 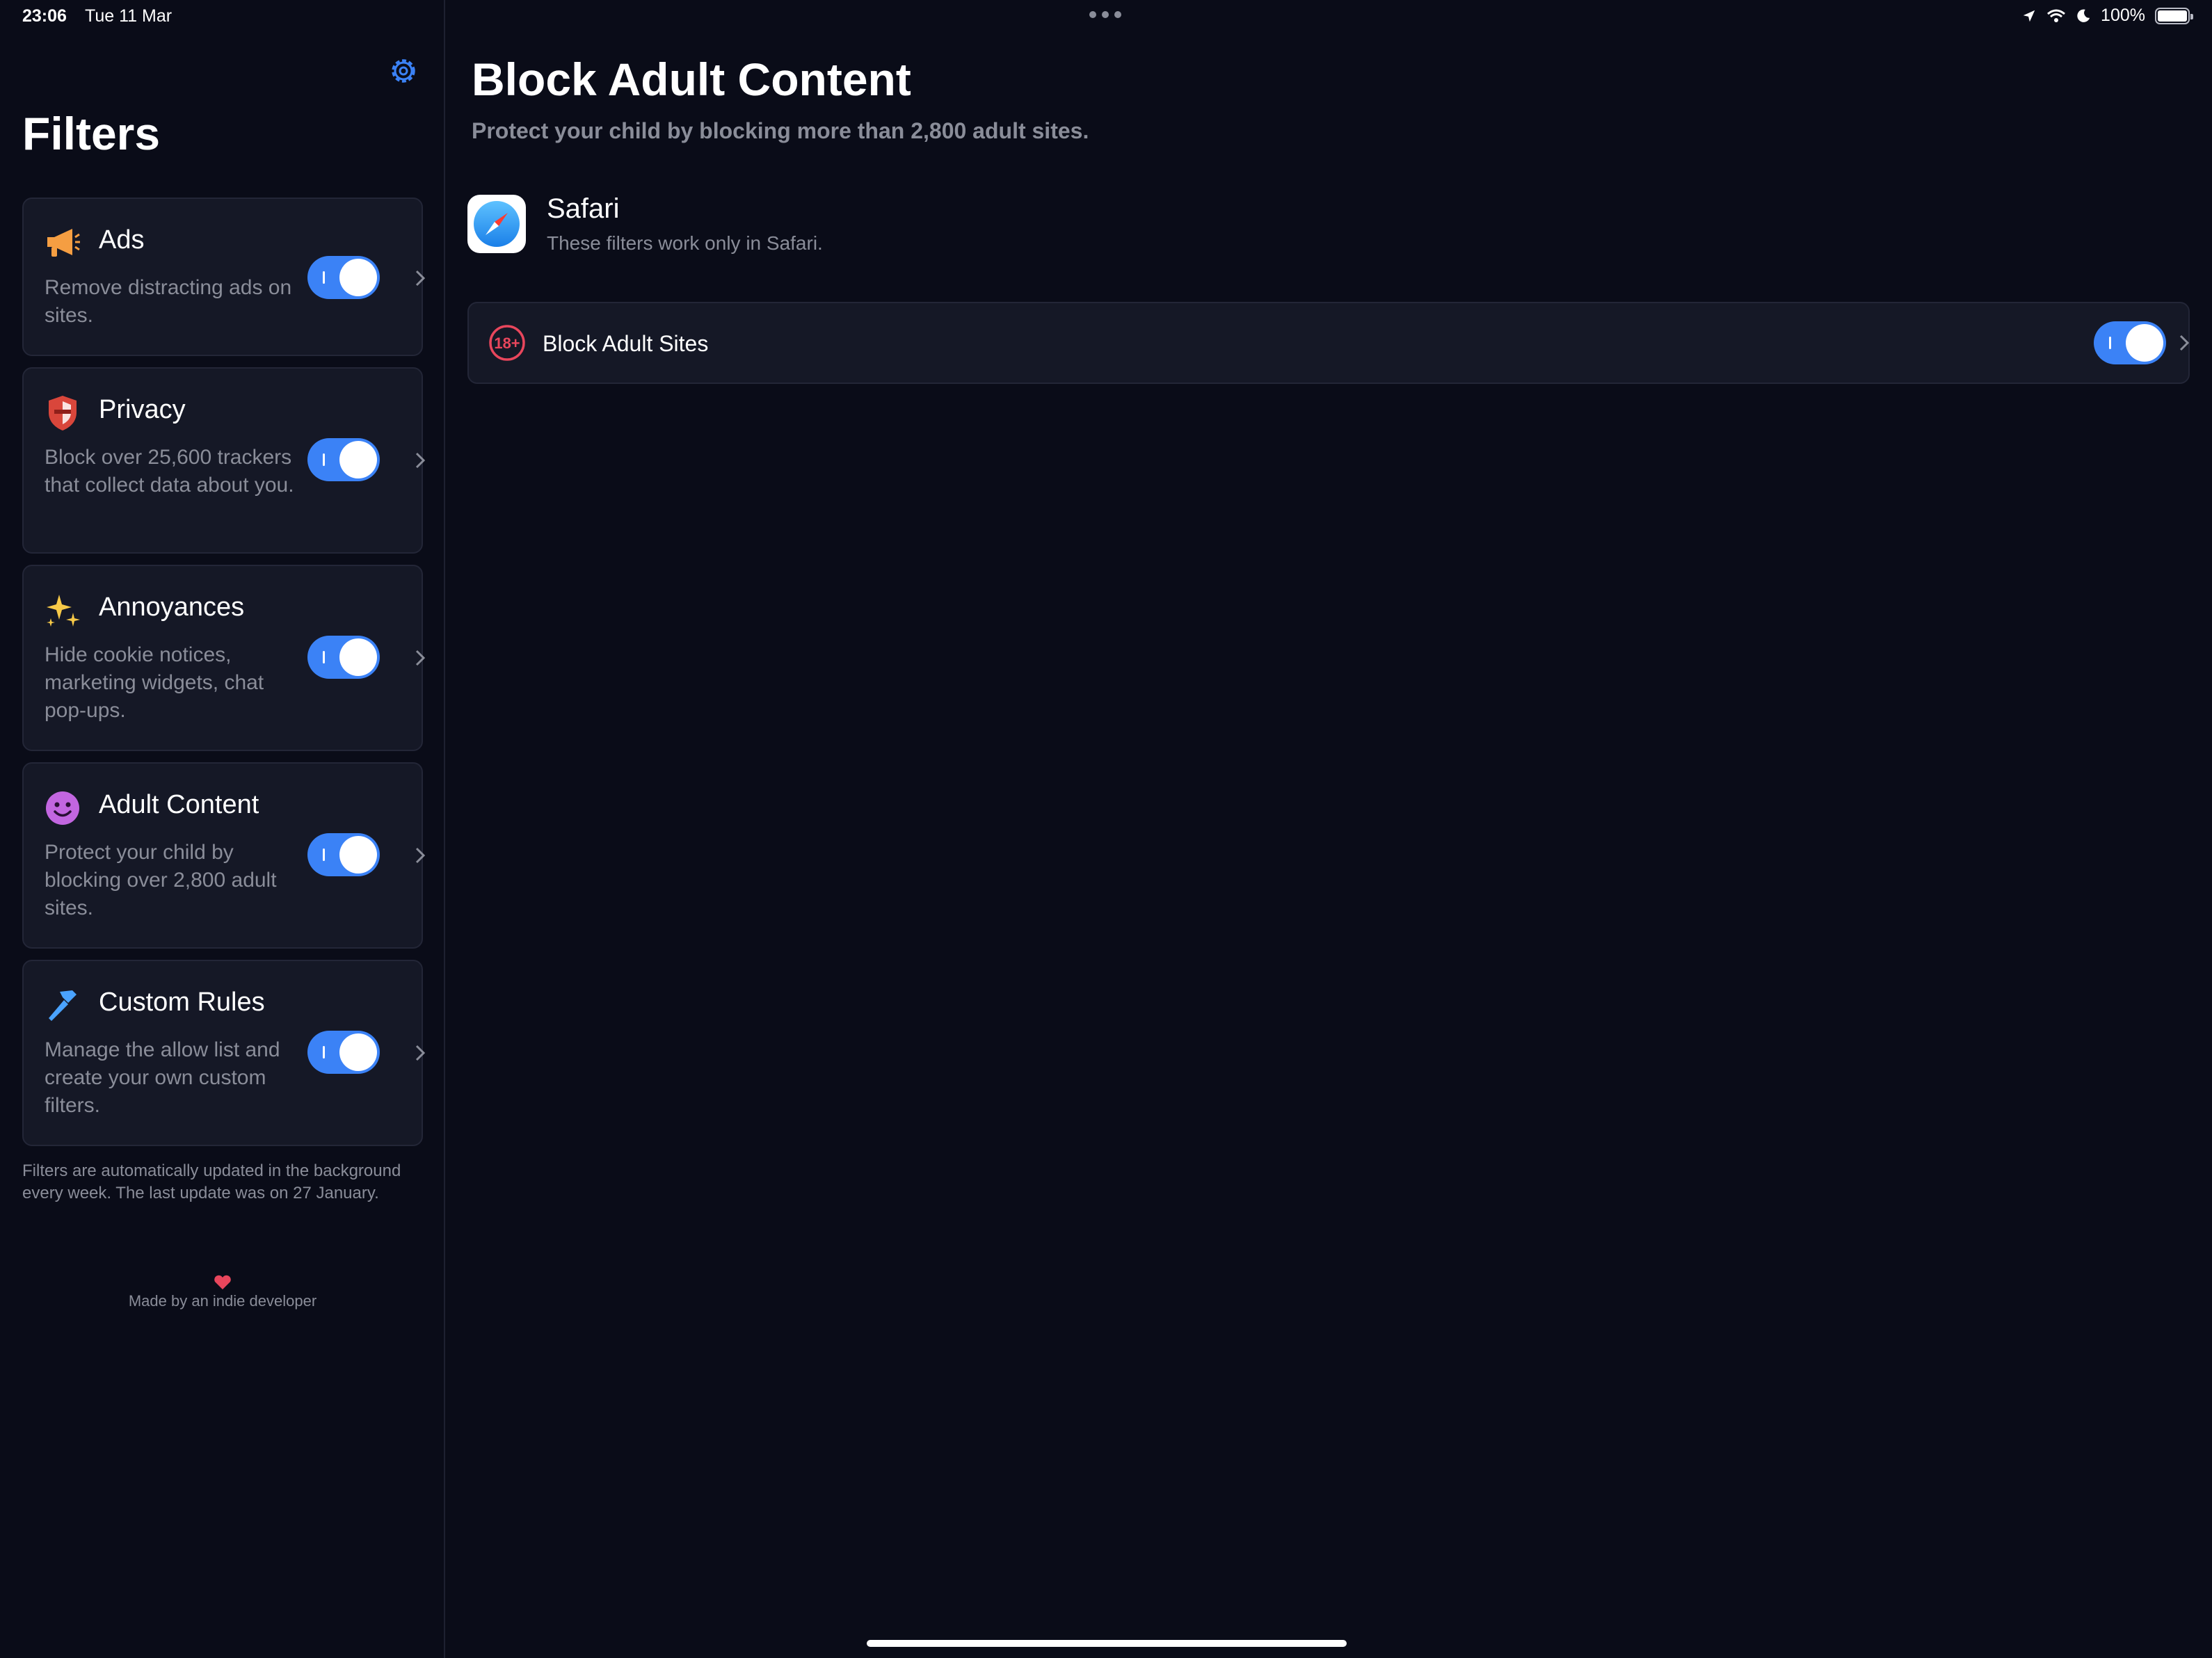 I want to click on home-indicator, so click(x=1107, y=1643).